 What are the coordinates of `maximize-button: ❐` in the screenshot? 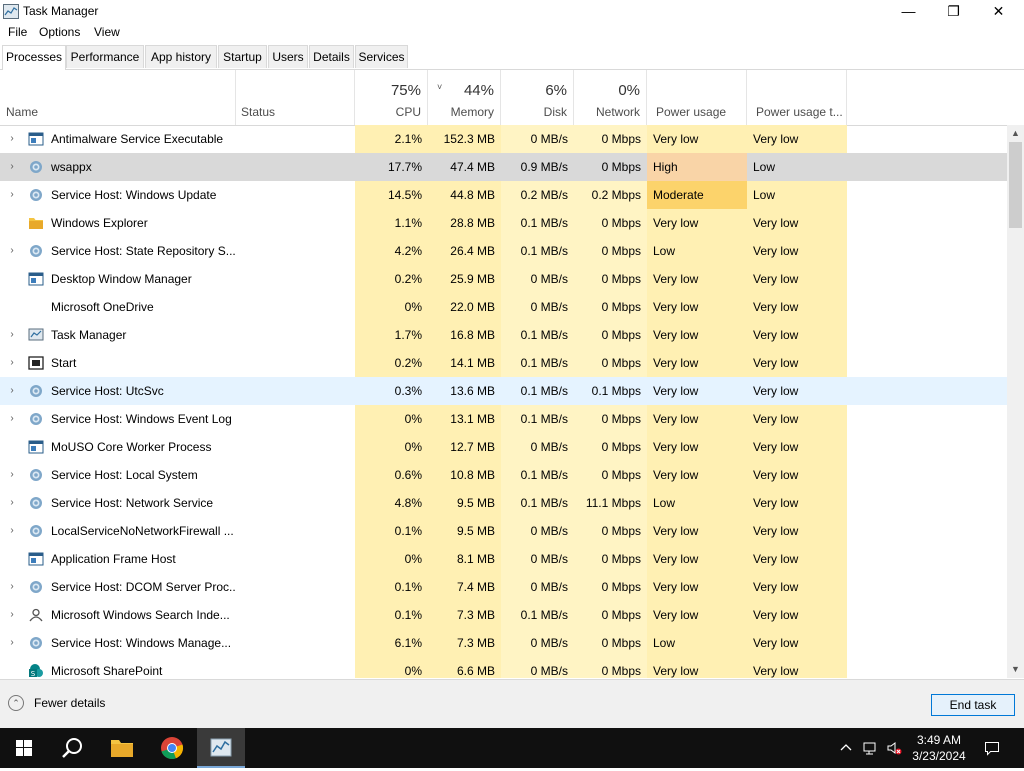 It's located at (953, 11).